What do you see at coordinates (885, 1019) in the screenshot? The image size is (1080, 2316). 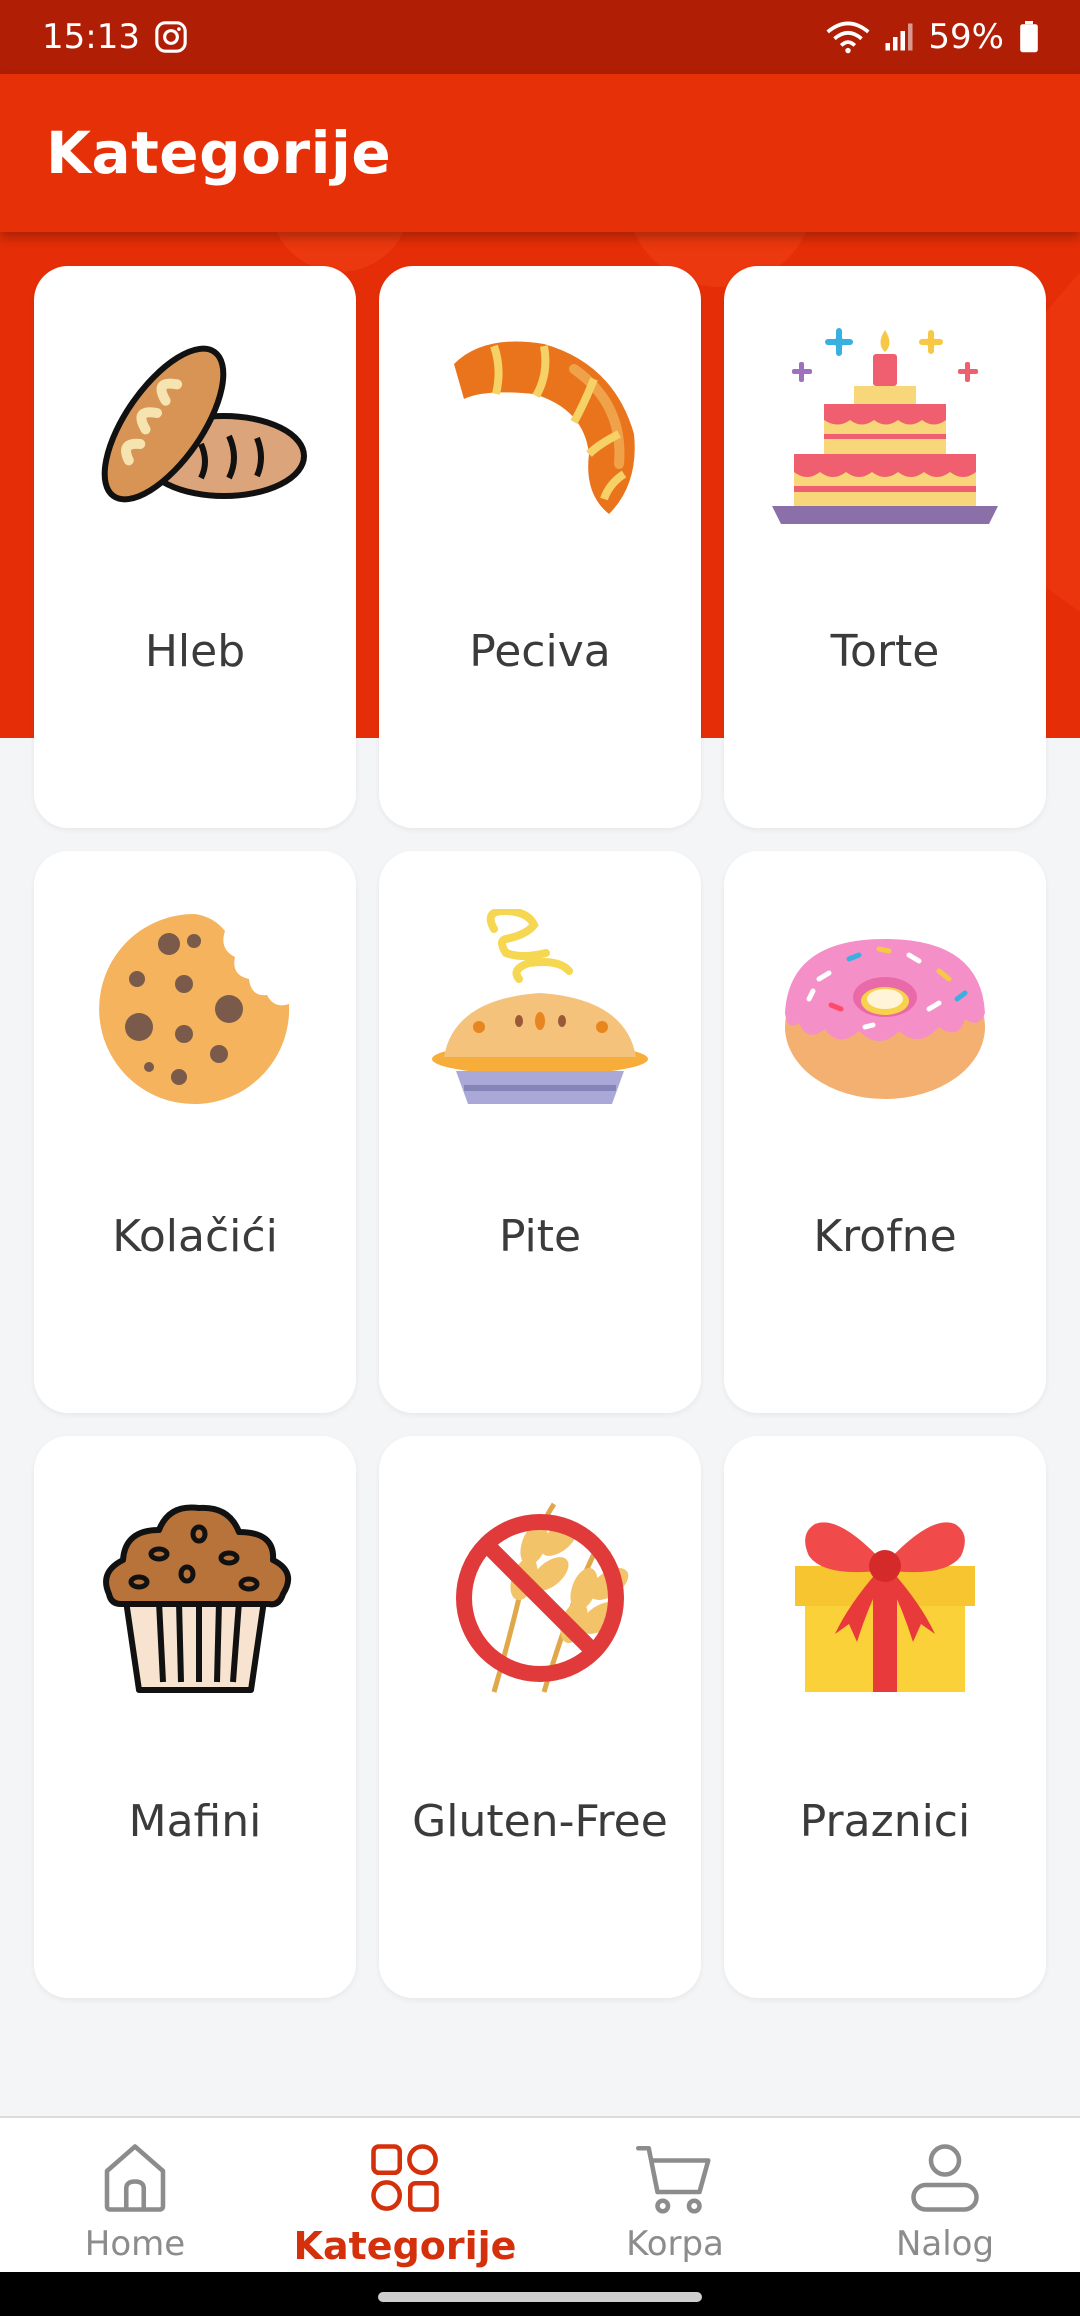 I see `donut-icon` at bounding box center [885, 1019].